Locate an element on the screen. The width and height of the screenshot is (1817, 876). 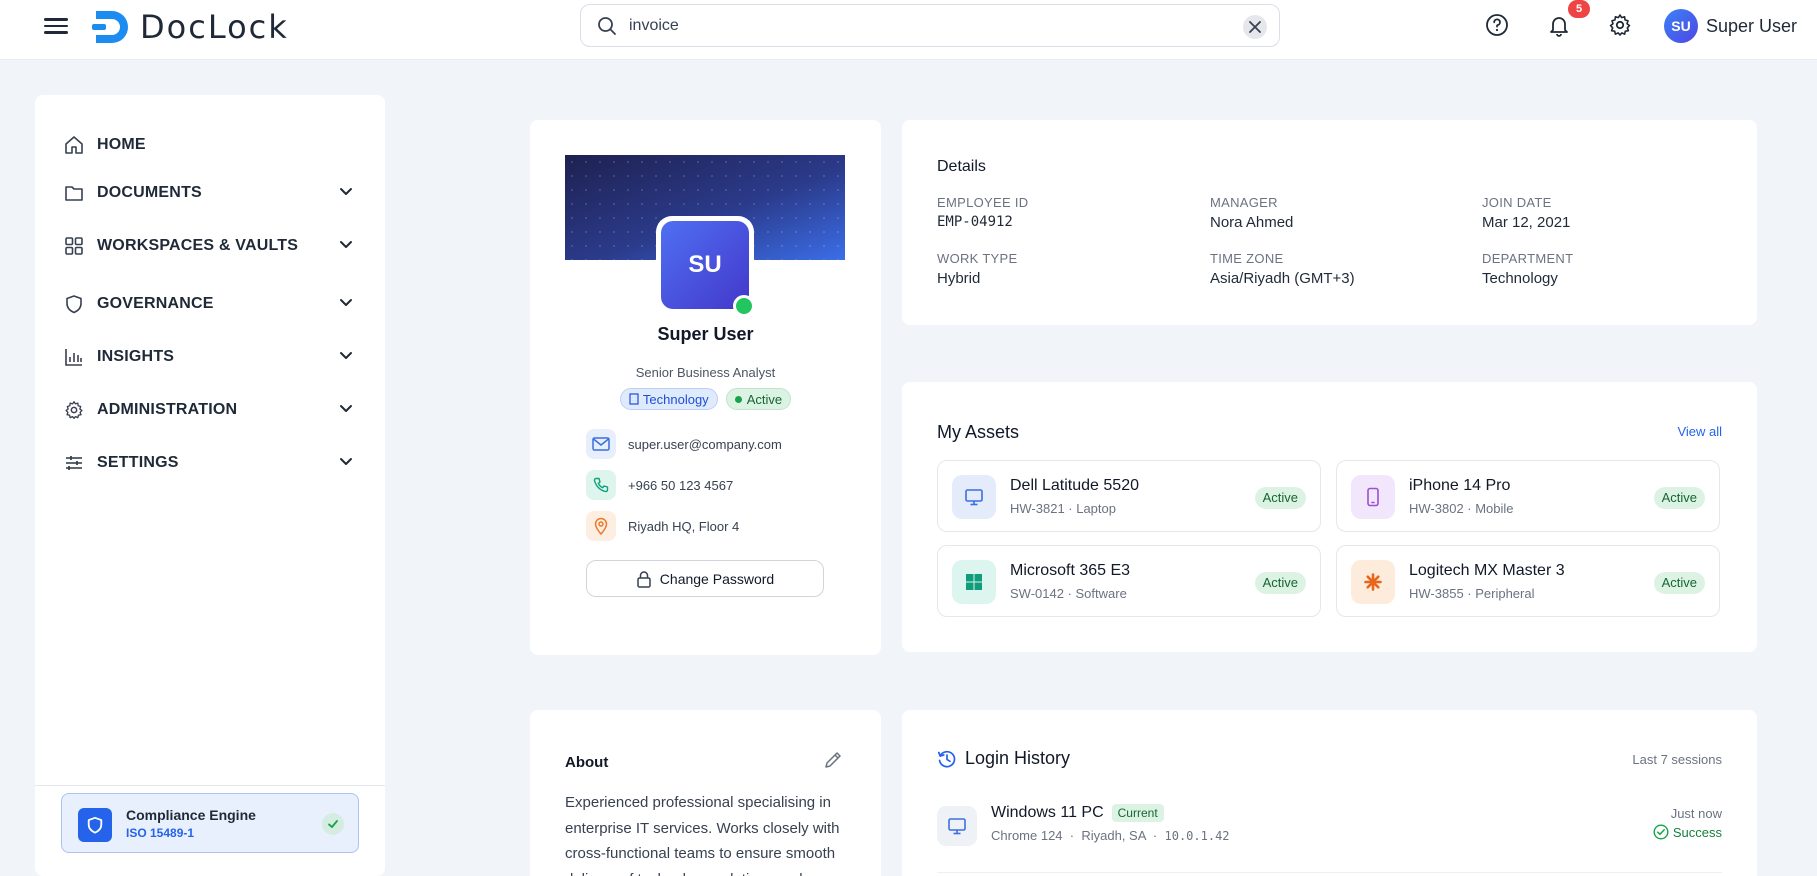
user-menu: SU Super User is located at coordinates (1730, 26).